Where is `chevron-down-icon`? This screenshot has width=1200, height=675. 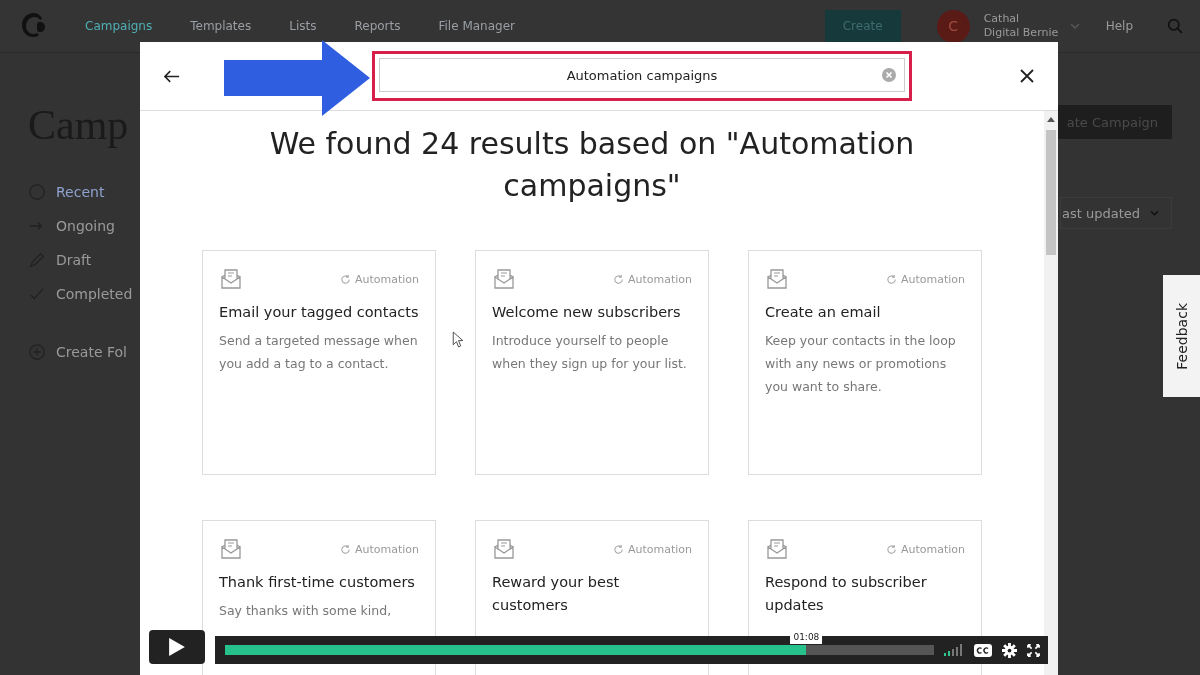
chevron-down-icon is located at coordinates (1154, 213).